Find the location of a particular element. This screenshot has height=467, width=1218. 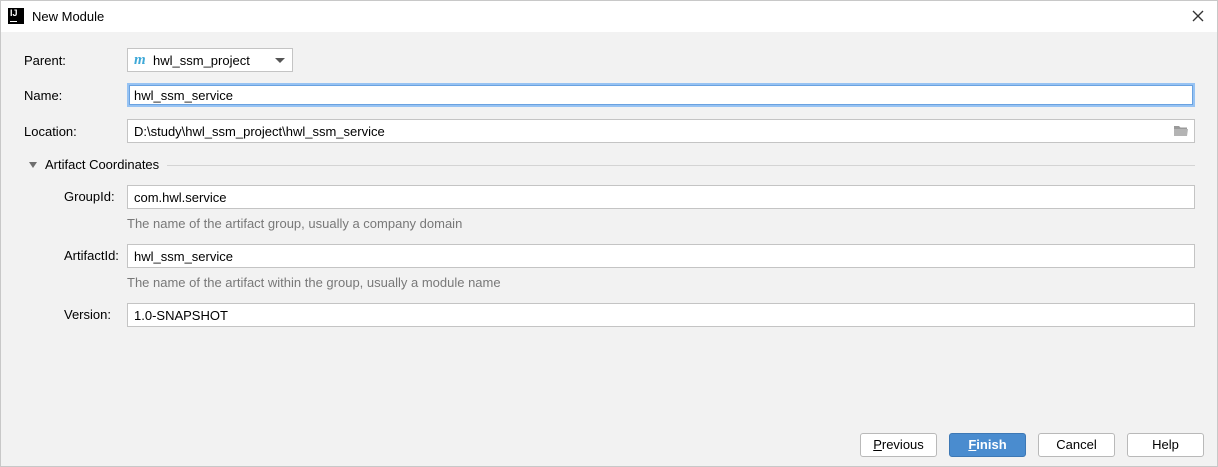

artifactid-label: ArtifactId: is located at coordinates (91, 255).